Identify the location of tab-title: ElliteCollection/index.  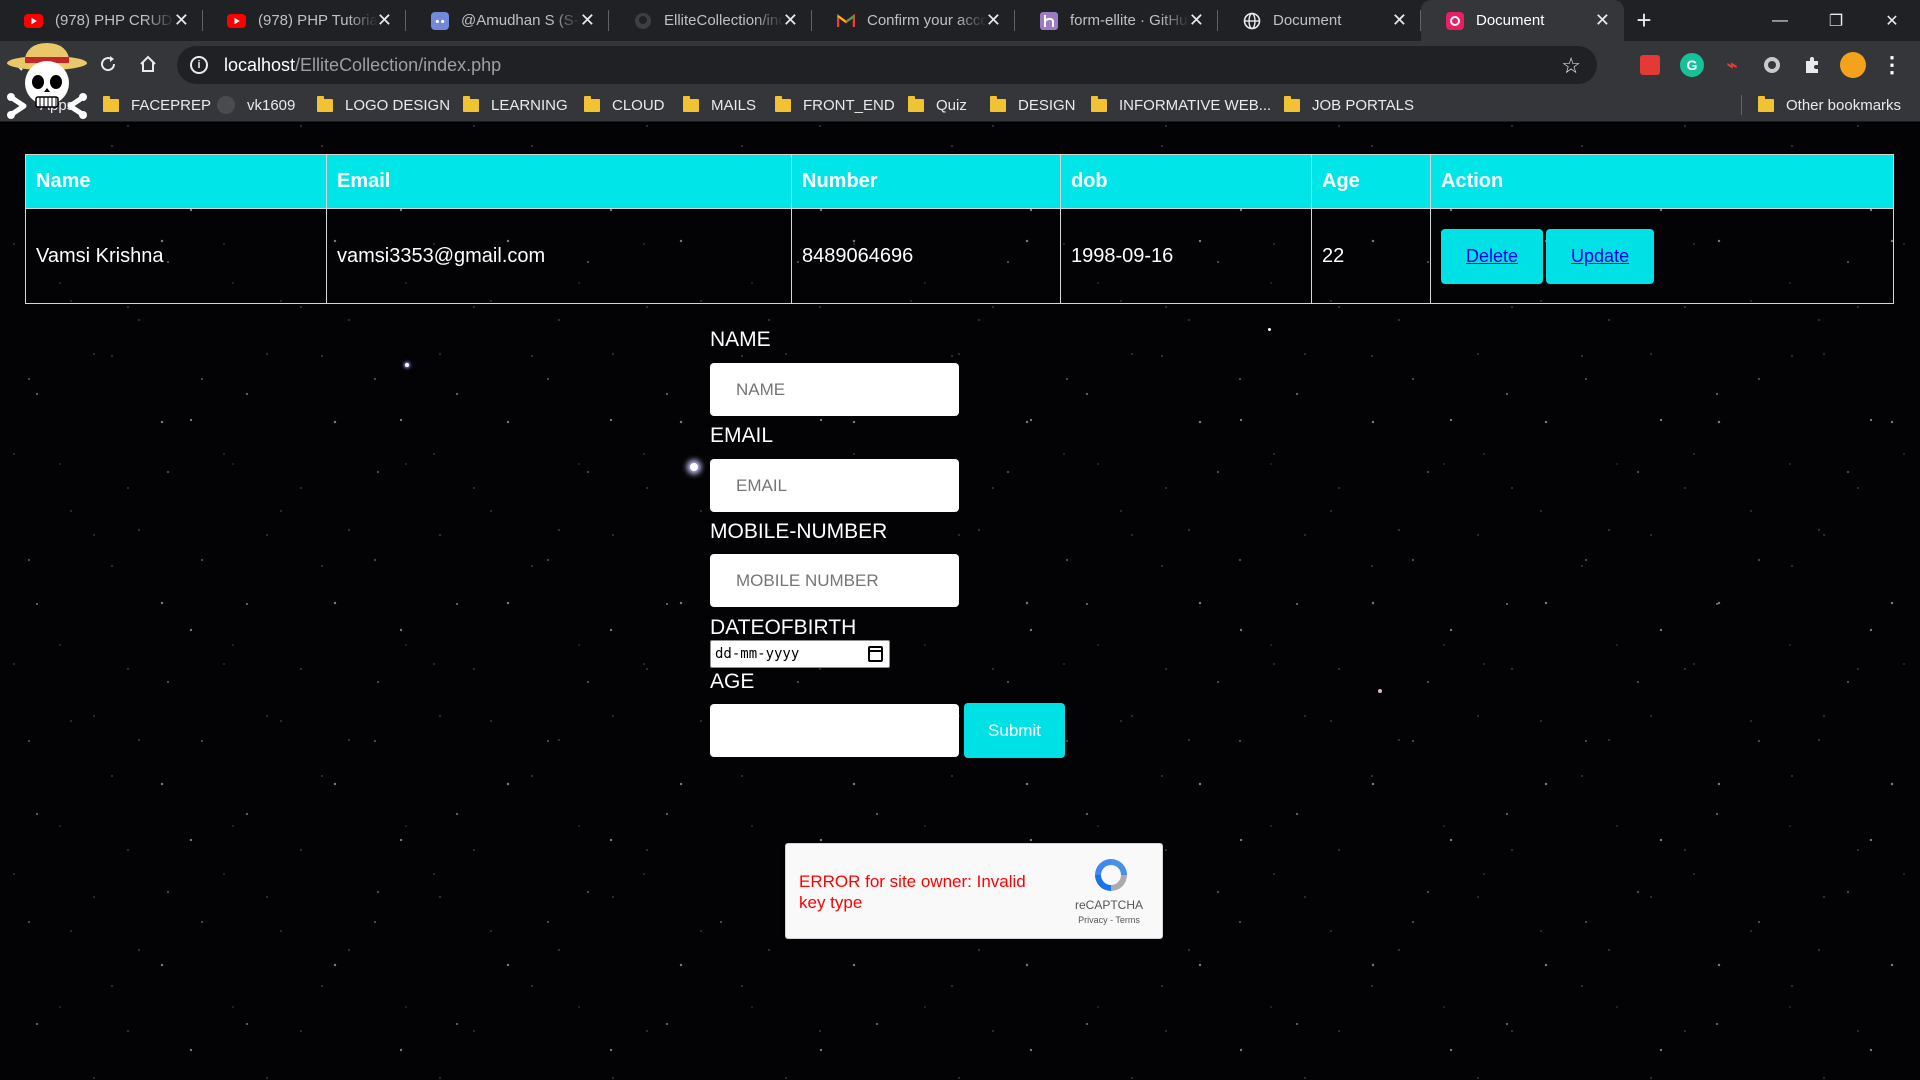
(724, 20).